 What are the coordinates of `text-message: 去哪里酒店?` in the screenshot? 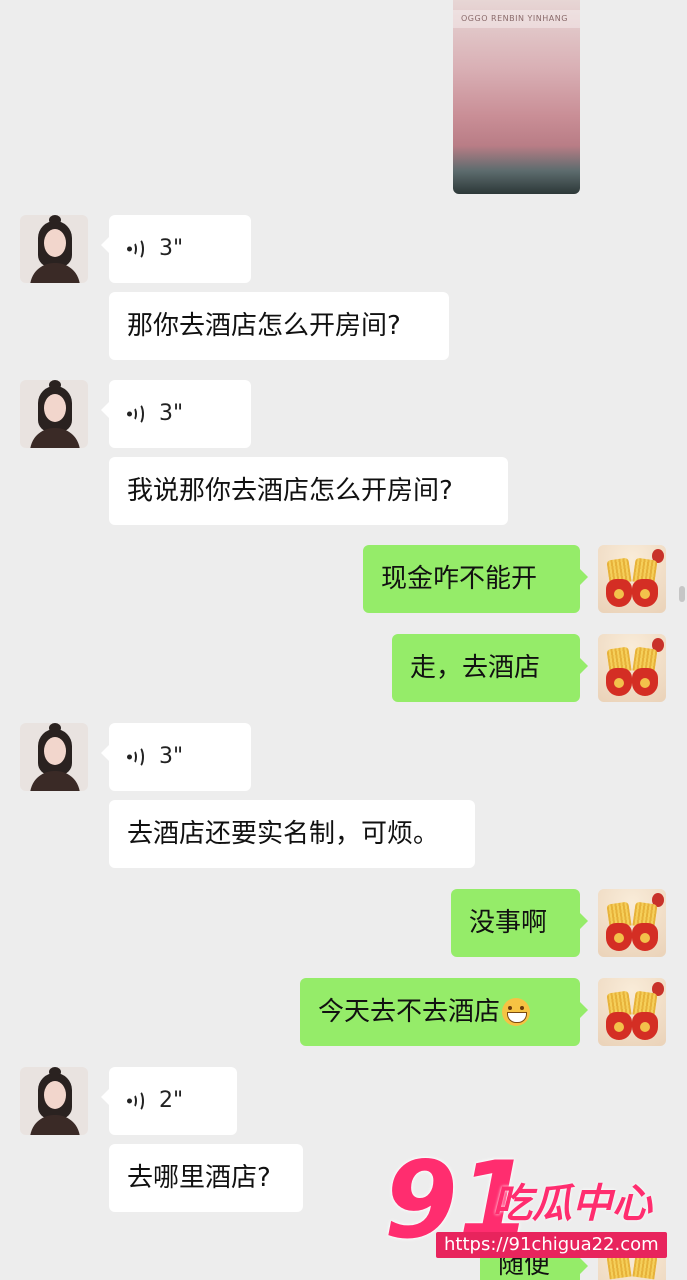 It's located at (206, 1178).